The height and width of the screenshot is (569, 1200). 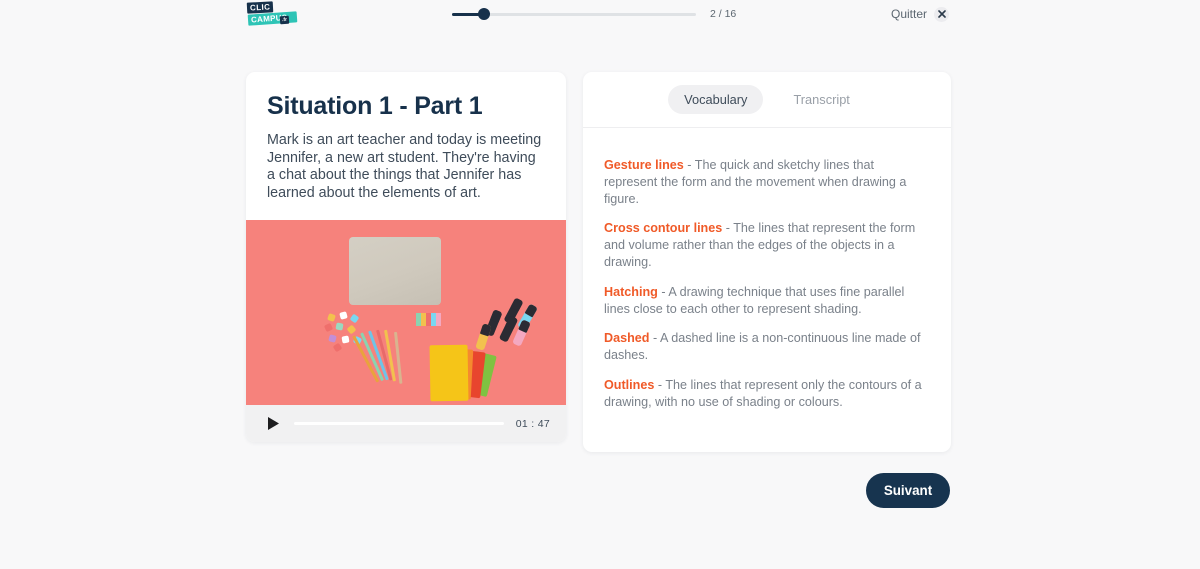 I want to click on audio-progress-slider, so click(x=399, y=423).